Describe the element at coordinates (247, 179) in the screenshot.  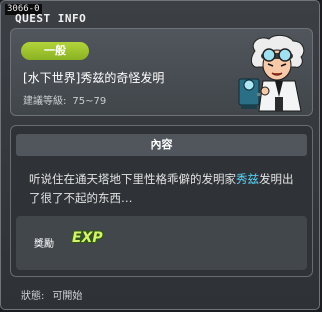
I see `npc-name-highlight: 秀兹` at that location.